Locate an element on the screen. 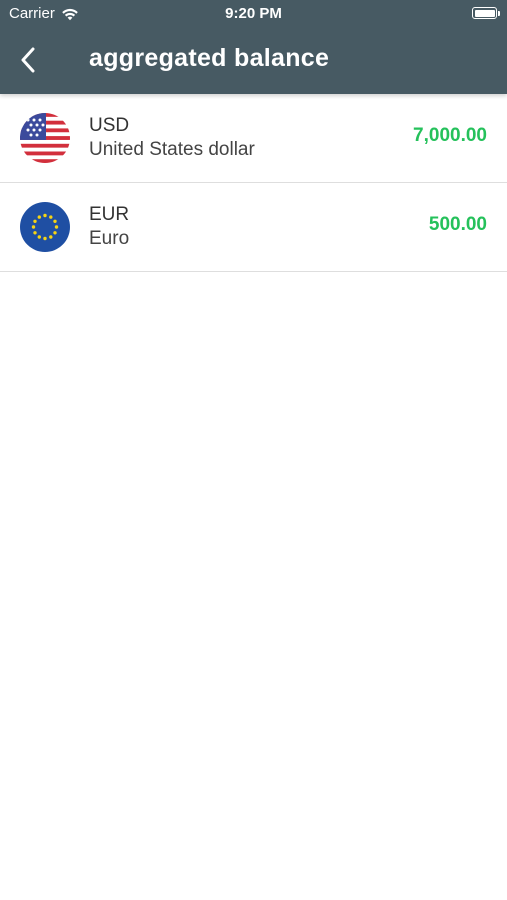 Image resolution: width=507 pixels, height=900 pixels. chevron-left-icon is located at coordinates (28, 60).